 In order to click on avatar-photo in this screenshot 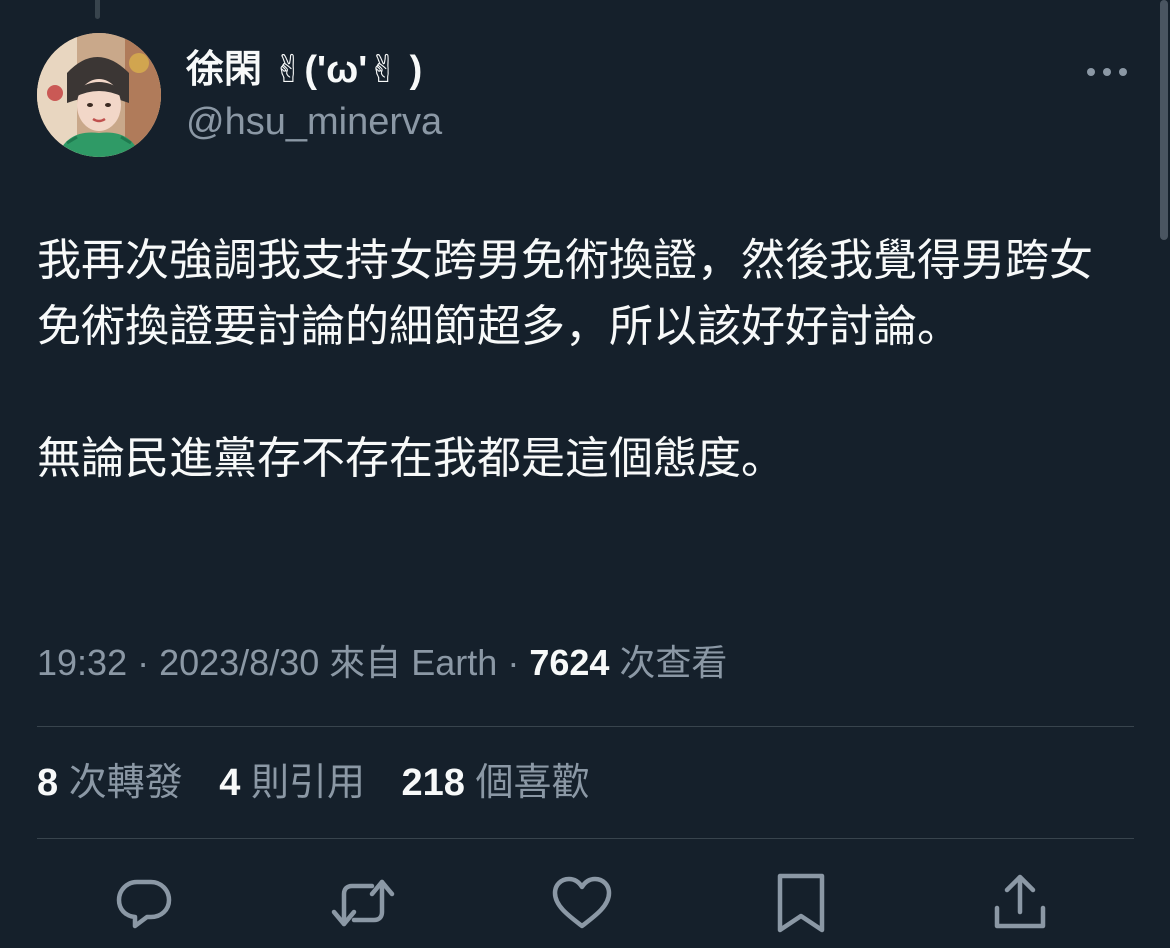, I will do `click(99, 95)`.